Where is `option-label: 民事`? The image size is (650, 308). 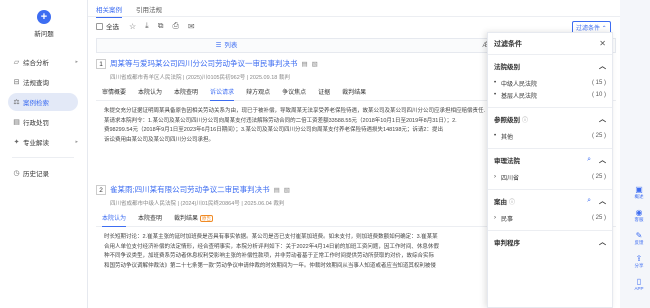 option-label: 民事 is located at coordinates (507, 219).